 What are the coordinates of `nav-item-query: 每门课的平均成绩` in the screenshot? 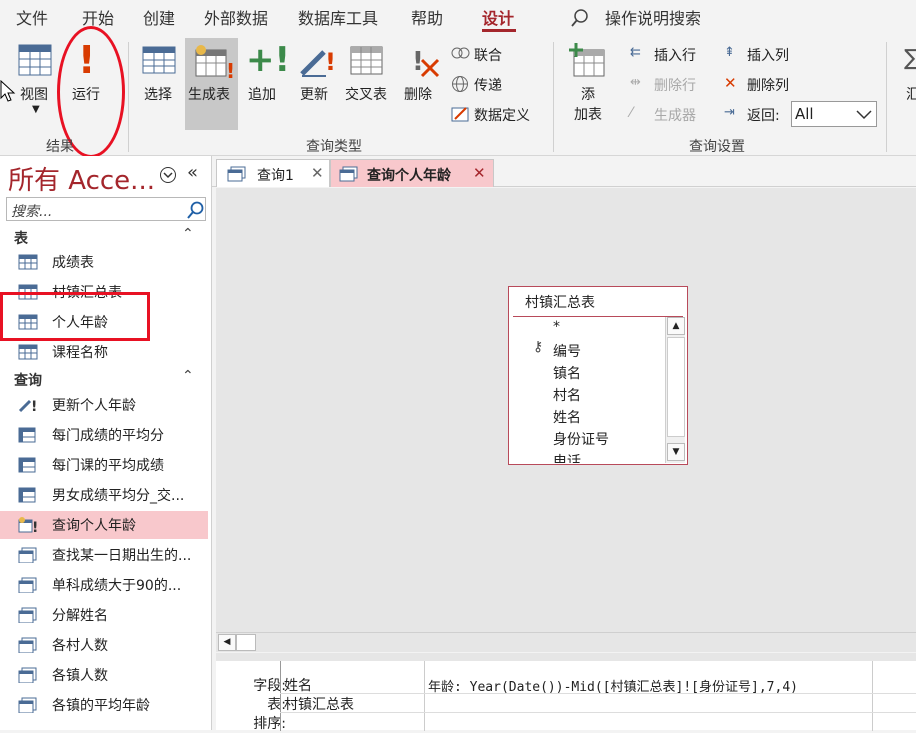 It's located at (104, 465).